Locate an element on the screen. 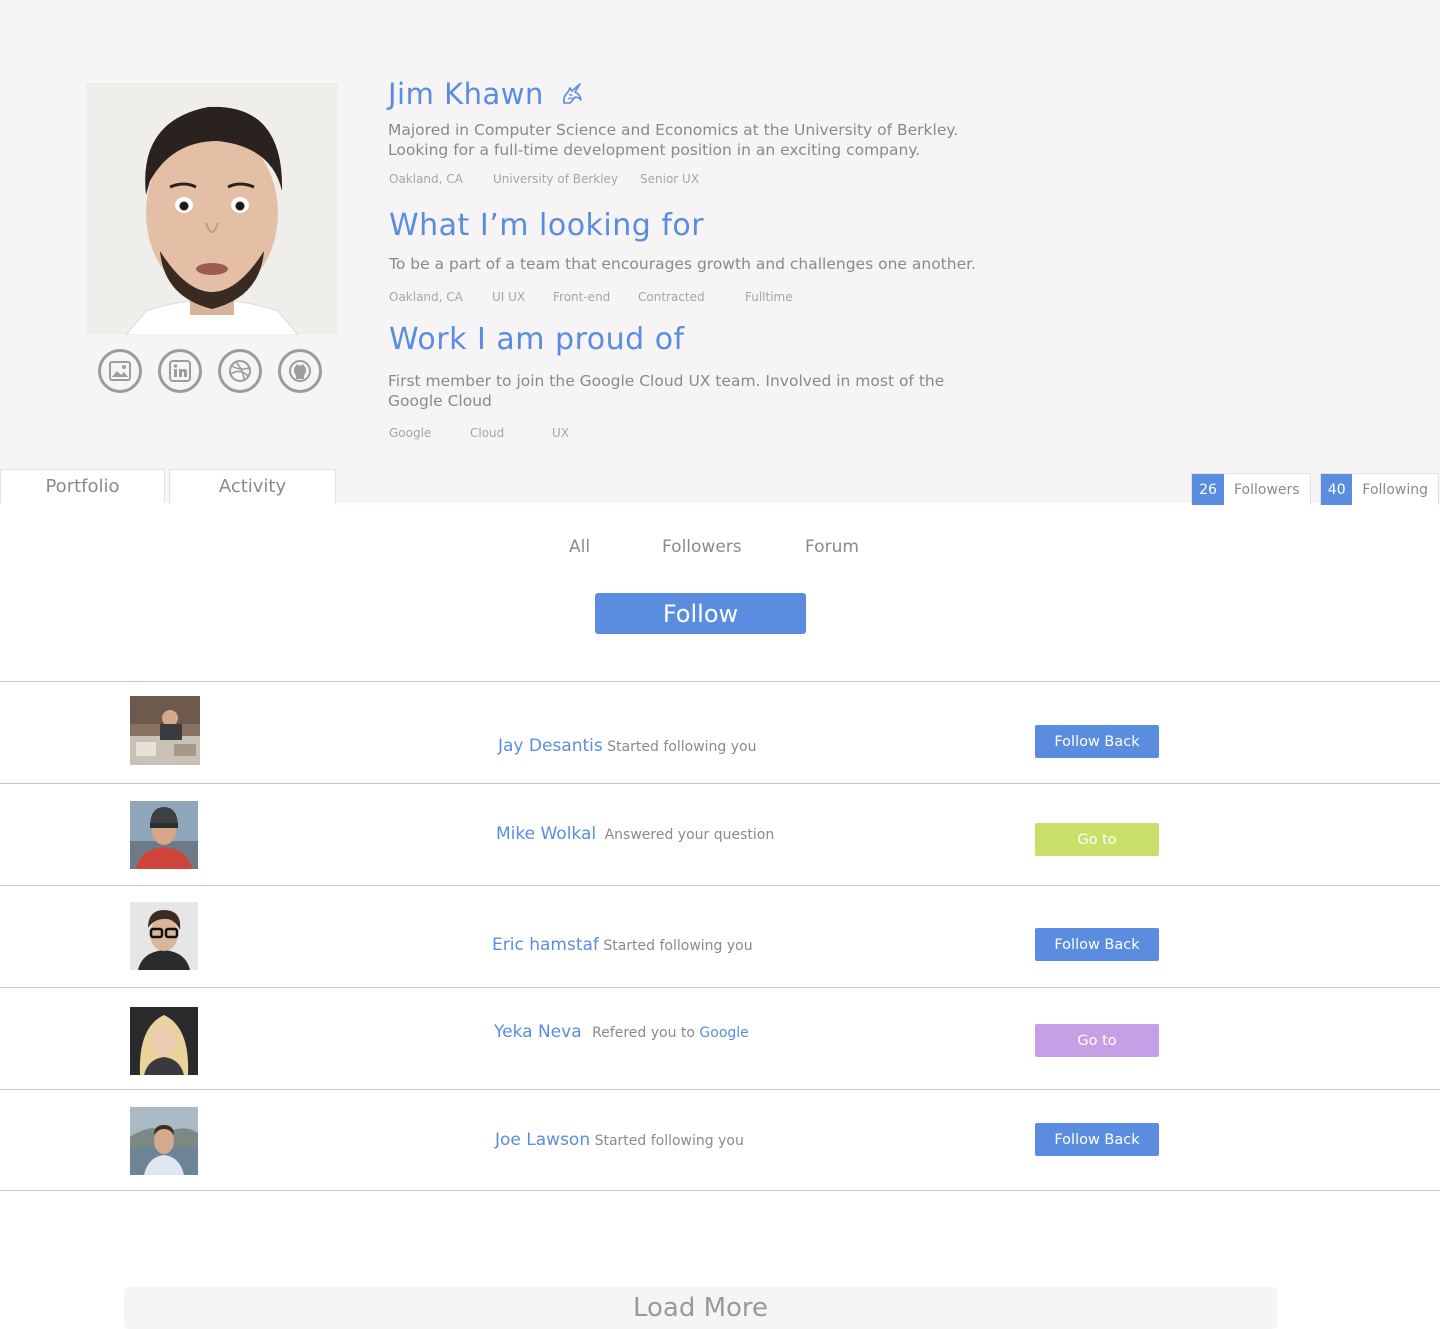 The image size is (1440, 1329). activity-user-name: Joe Lawson is located at coordinates (542, 1140).